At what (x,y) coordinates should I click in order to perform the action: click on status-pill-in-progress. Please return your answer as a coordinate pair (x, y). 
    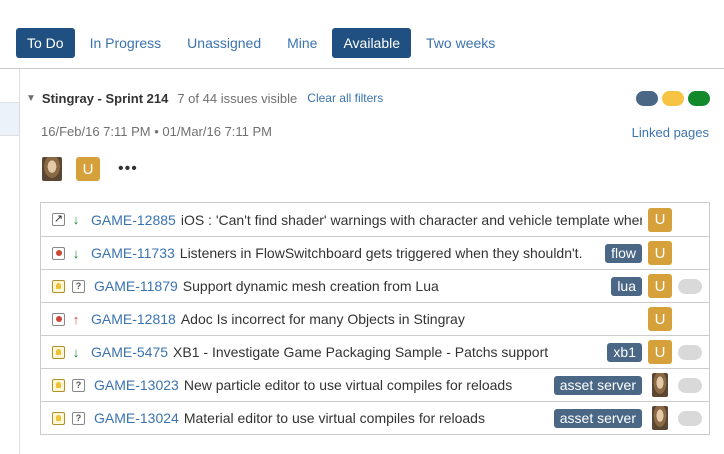
    Looking at the image, I should click on (673, 98).